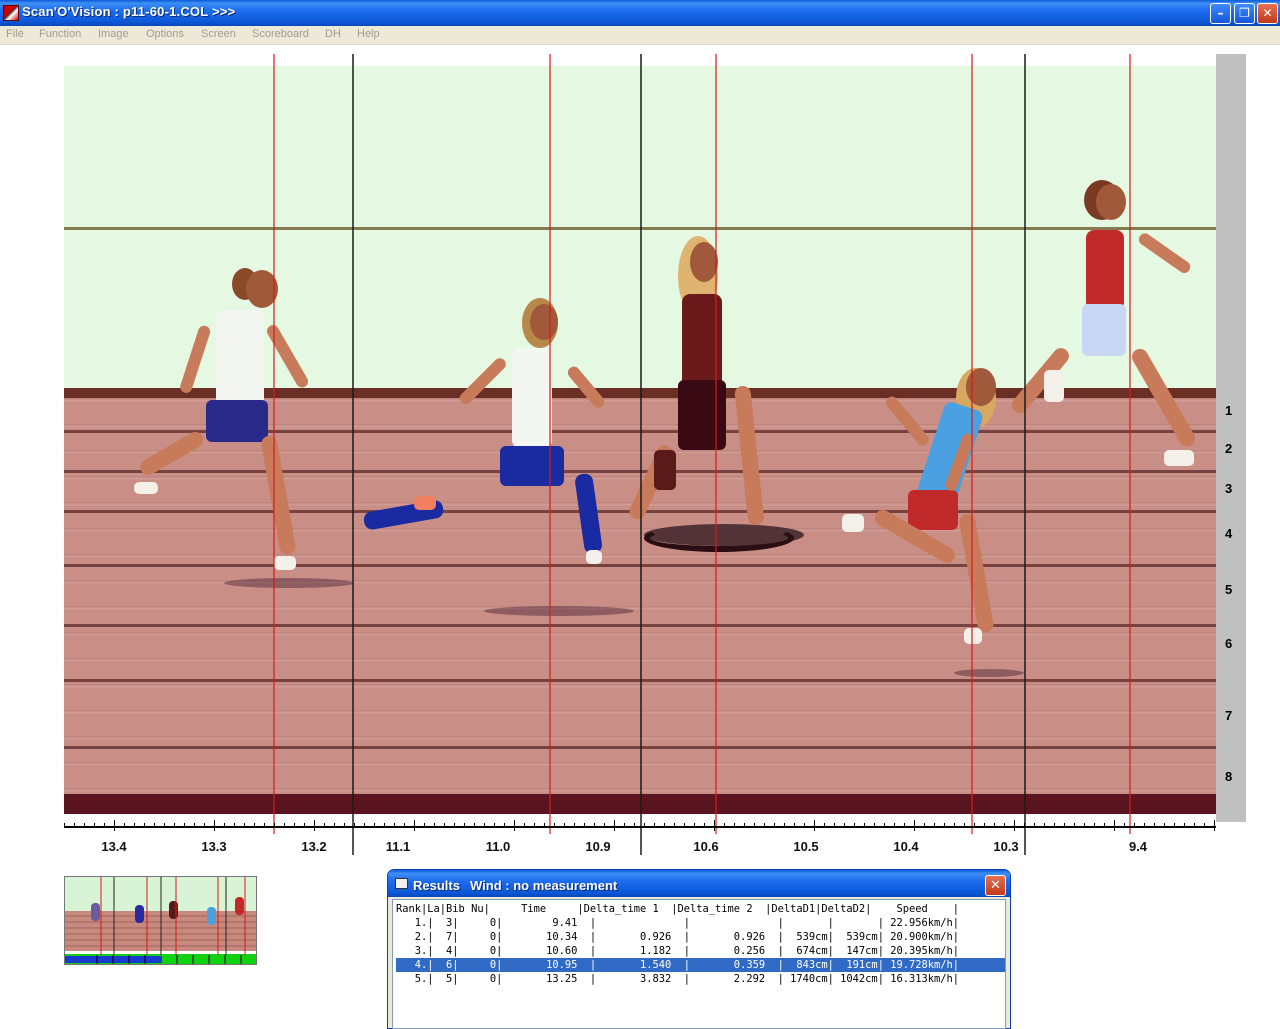 The height and width of the screenshot is (1029, 1280). I want to click on lane-label-6: 6, so click(1229, 643).